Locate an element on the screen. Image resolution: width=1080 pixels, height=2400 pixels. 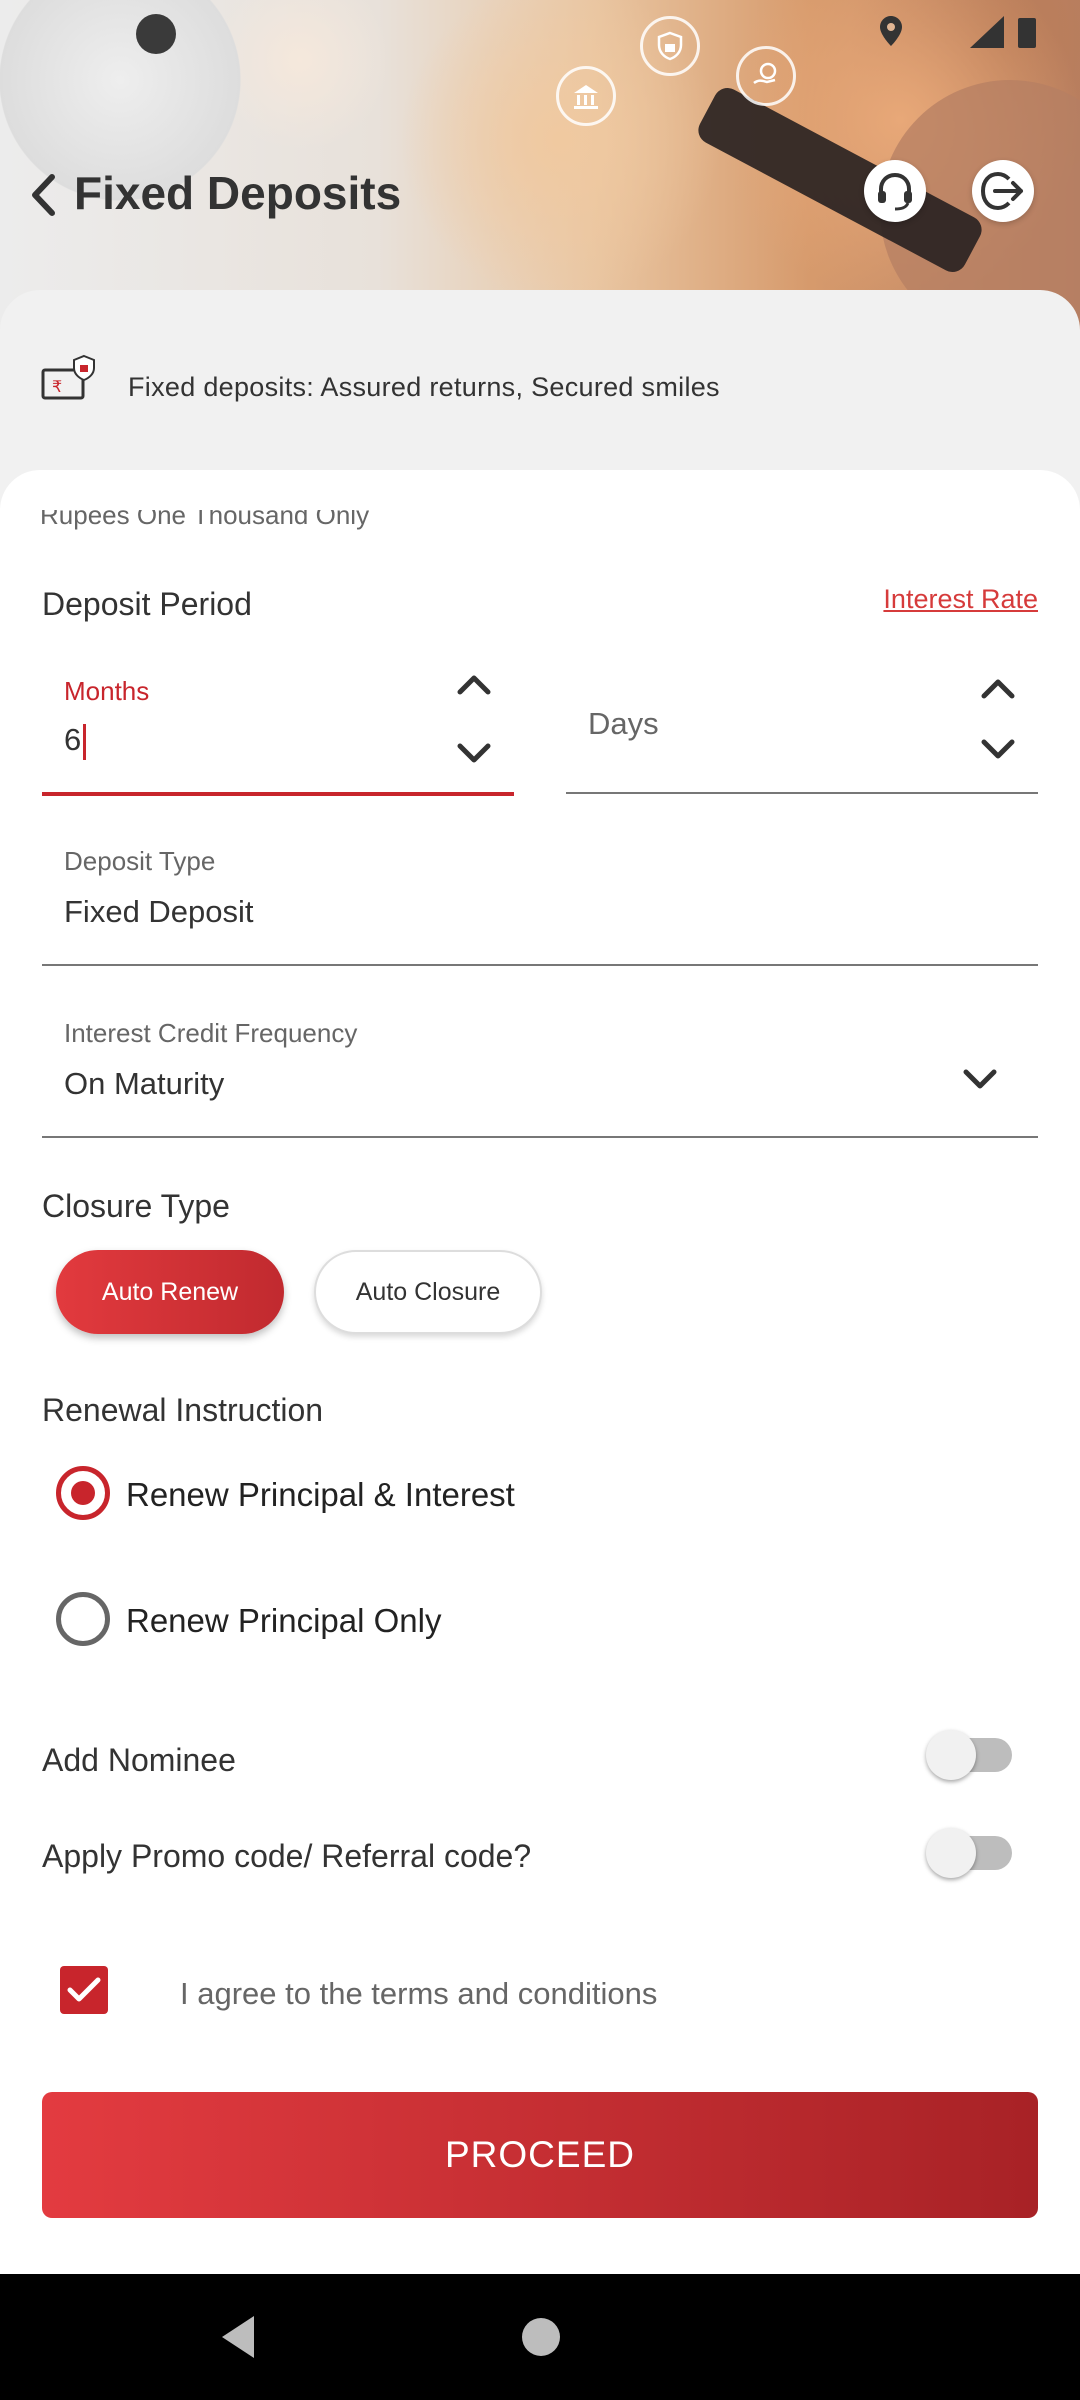
promo-code-label: Apply Promo code/ Referral code? is located at coordinates (287, 1856).